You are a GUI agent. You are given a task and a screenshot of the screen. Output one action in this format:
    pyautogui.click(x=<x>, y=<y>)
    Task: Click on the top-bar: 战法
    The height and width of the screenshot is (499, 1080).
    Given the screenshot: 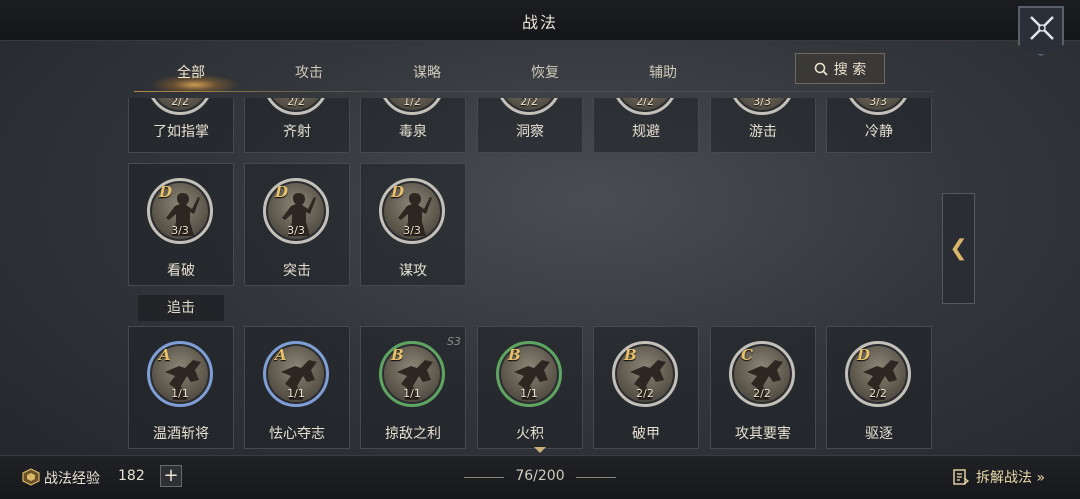 What is the action you would take?
    pyautogui.click(x=540, y=20)
    